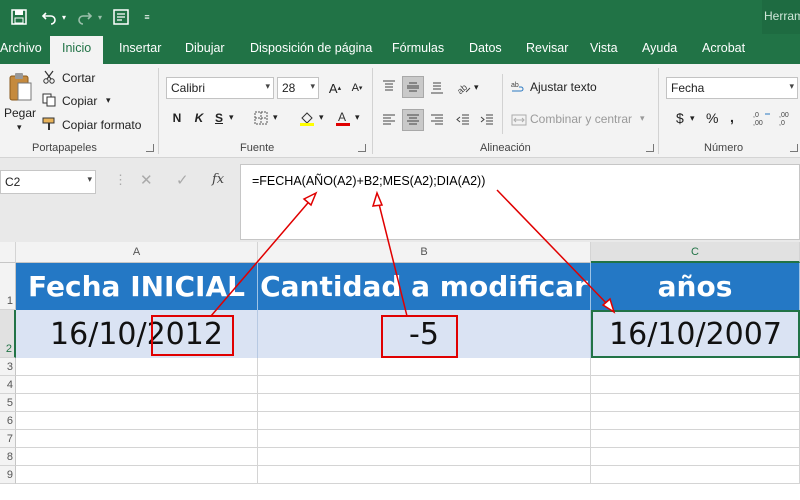 The width and height of the screenshot is (800, 500). Describe the element at coordinates (789, 118) in the screenshot. I see `decrease-decimal-icon: ,00,0` at that location.